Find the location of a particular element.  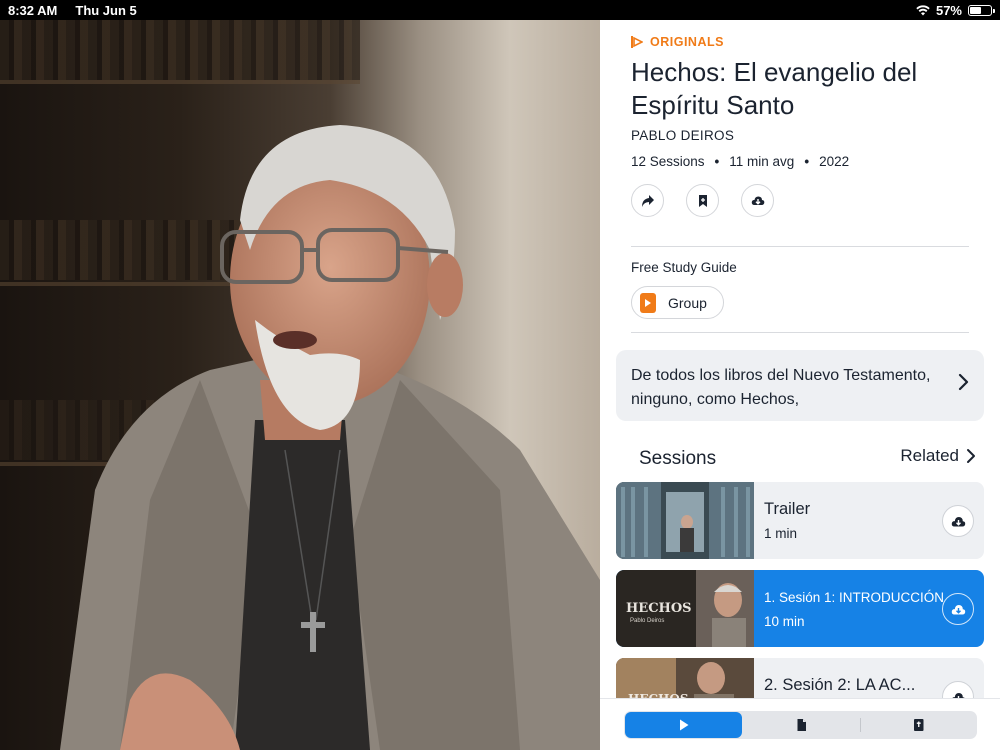

share-icon is located at coordinates (647, 200).